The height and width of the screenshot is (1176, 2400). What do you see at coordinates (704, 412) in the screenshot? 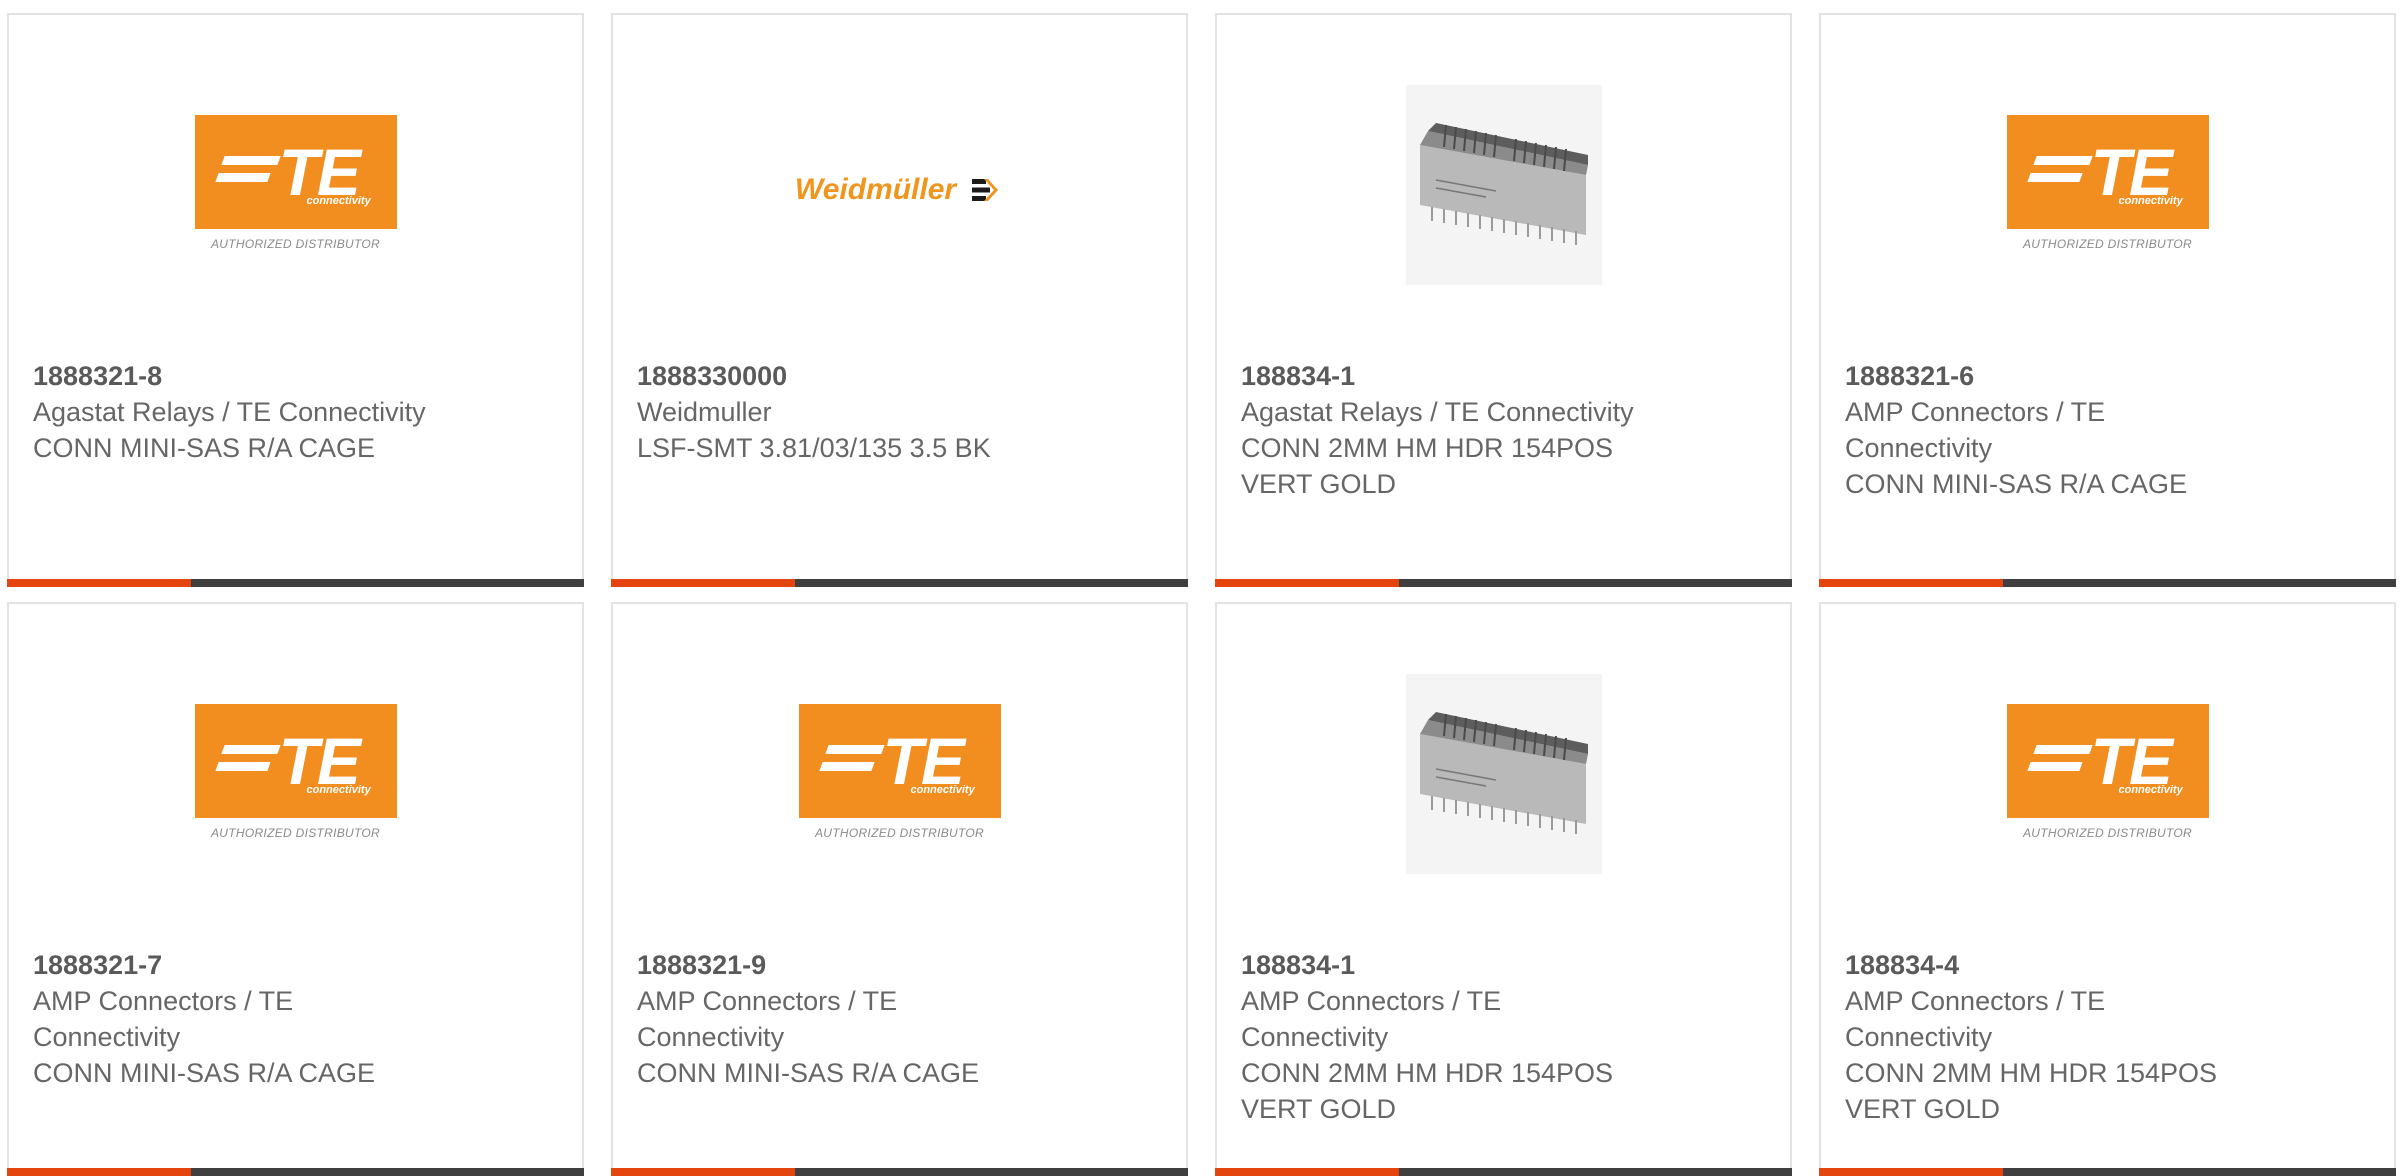
I see `manufacturer: Weidmuller` at bounding box center [704, 412].